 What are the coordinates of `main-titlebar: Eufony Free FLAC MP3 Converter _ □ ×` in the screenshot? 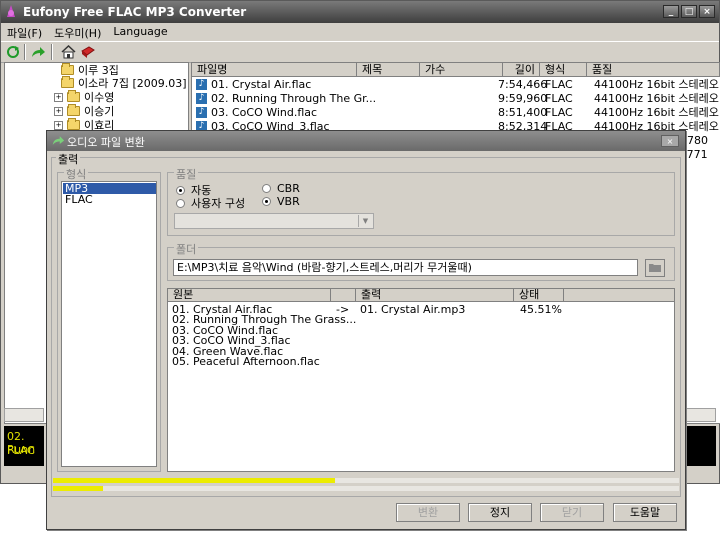 It's located at (360, 12).